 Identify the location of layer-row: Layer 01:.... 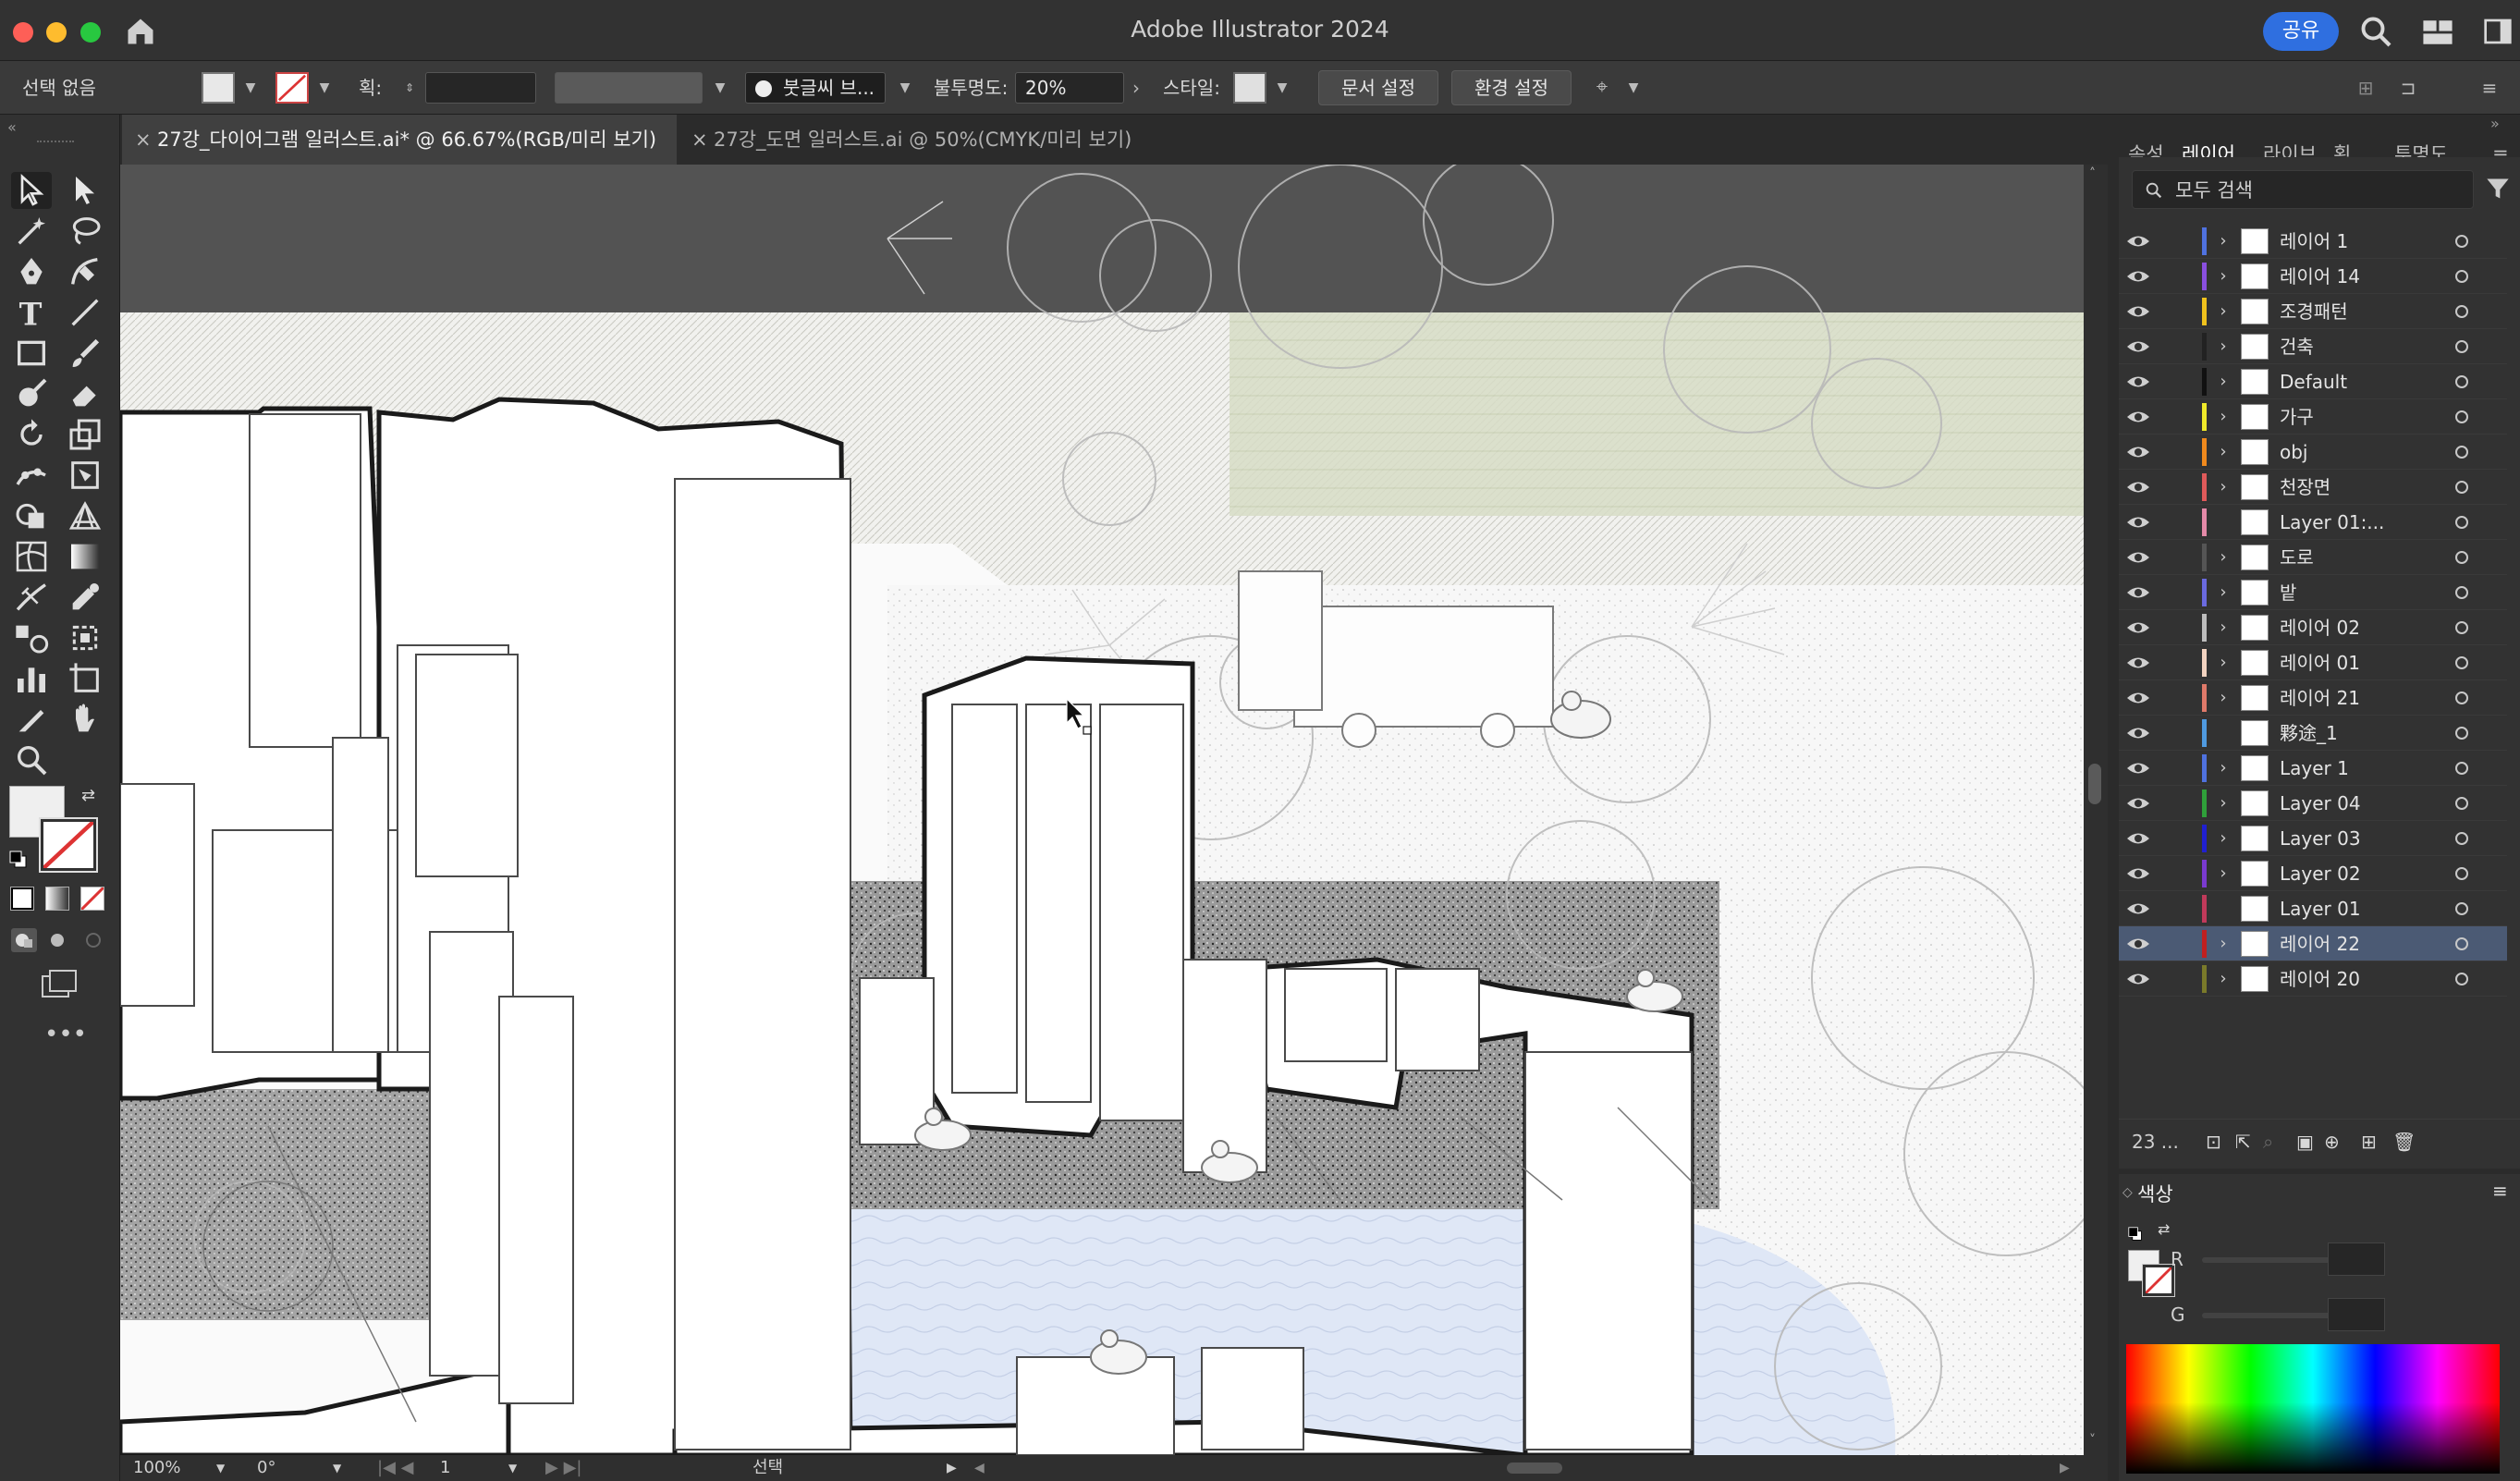
(2313, 522).